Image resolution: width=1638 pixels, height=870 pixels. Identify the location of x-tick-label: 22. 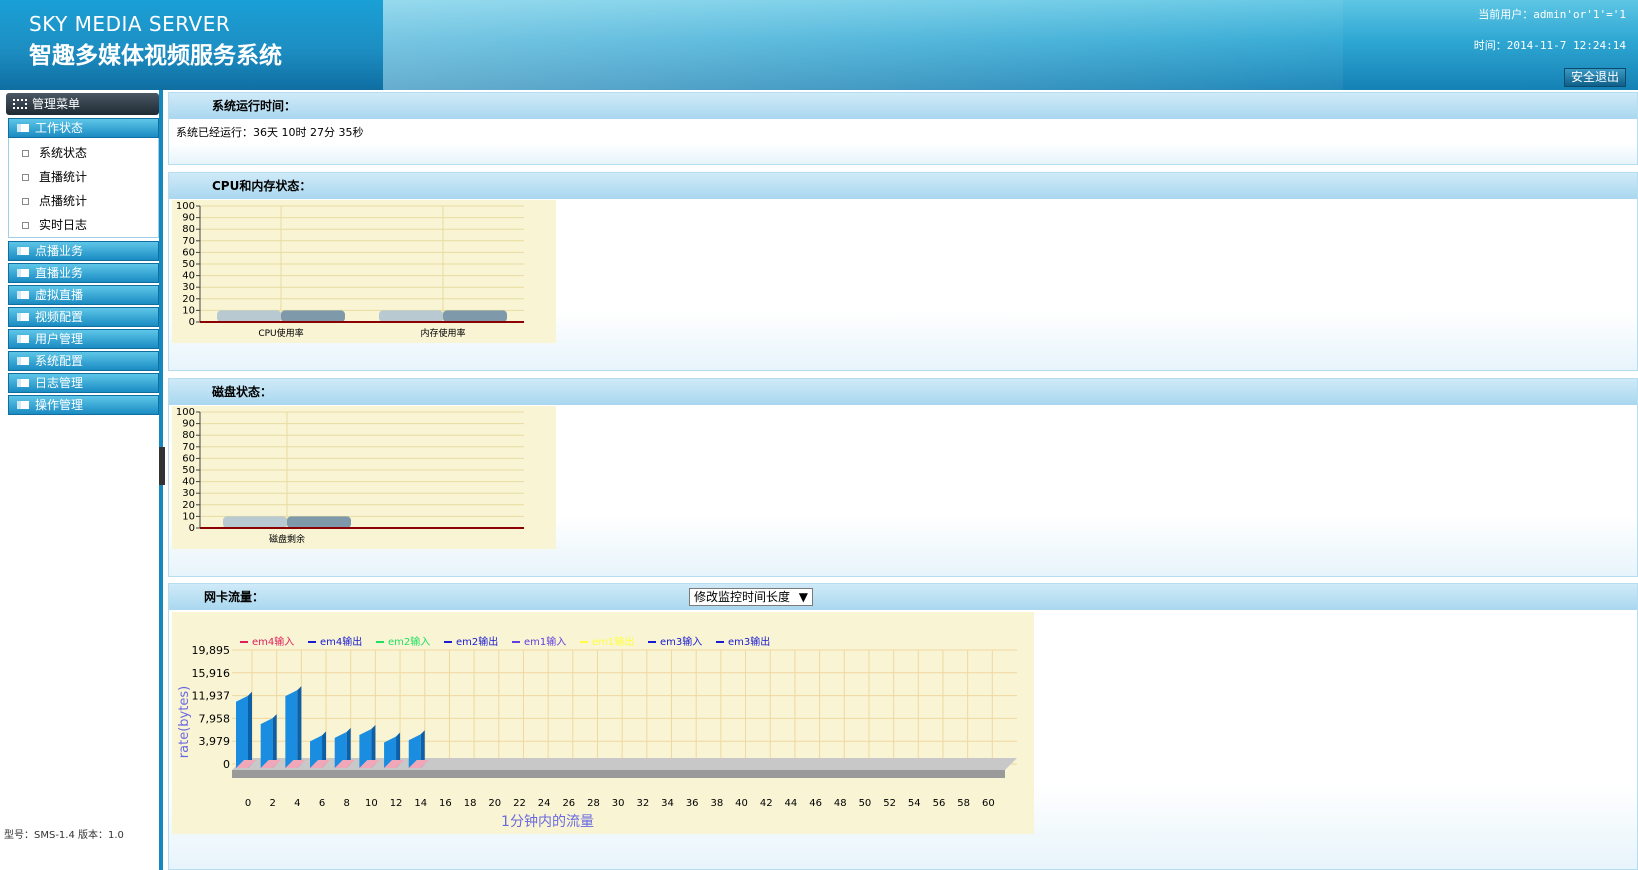
(519, 803).